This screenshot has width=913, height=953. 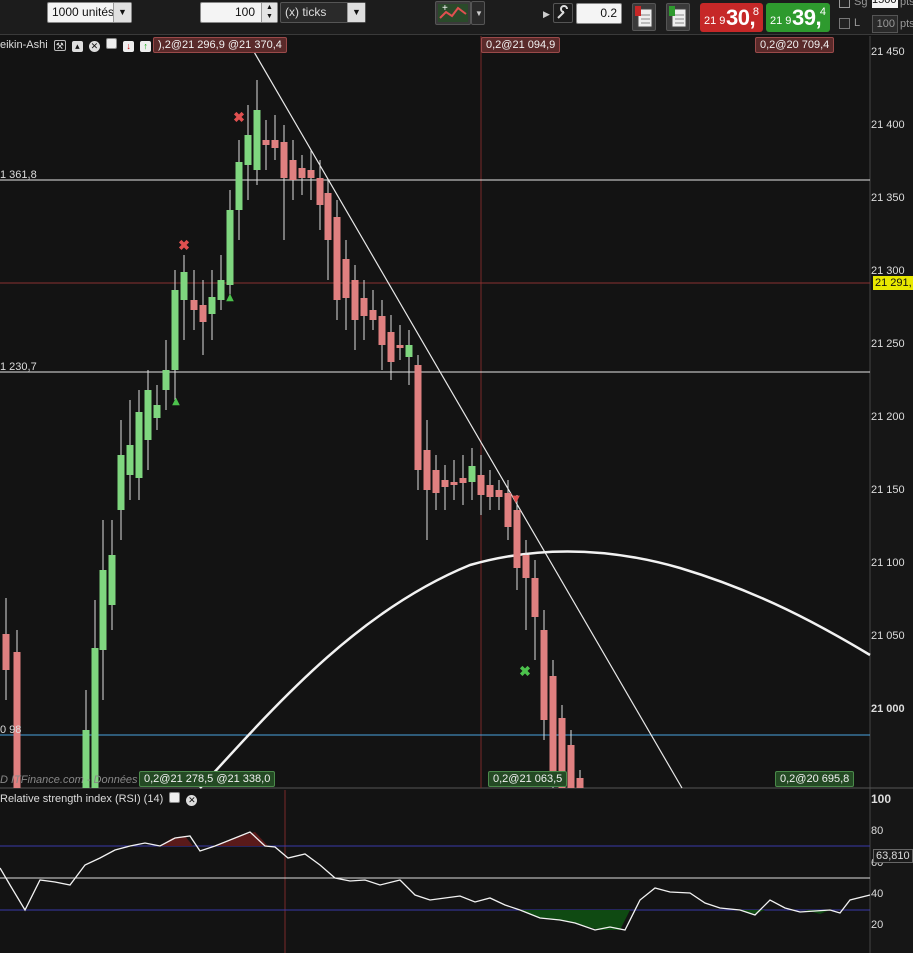 What do you see at coordinates (129, 46) in the screenshot?
I see `sell-arrow-icon: ↓` at bounding box center [129, 46].